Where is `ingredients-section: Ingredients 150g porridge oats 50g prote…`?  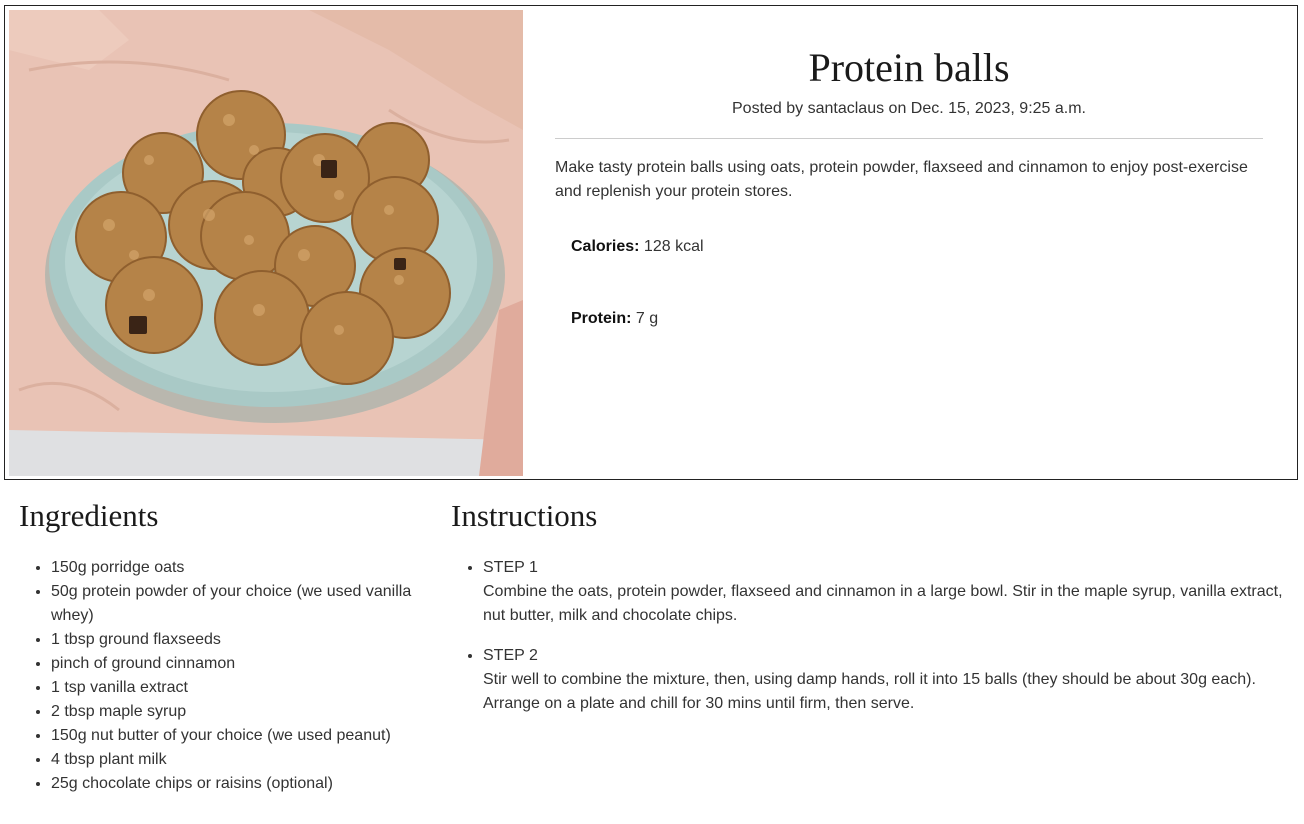 ingredients-section: Ingredients 150g porridge oats 50g prote… is located at coordinates (224, 646).